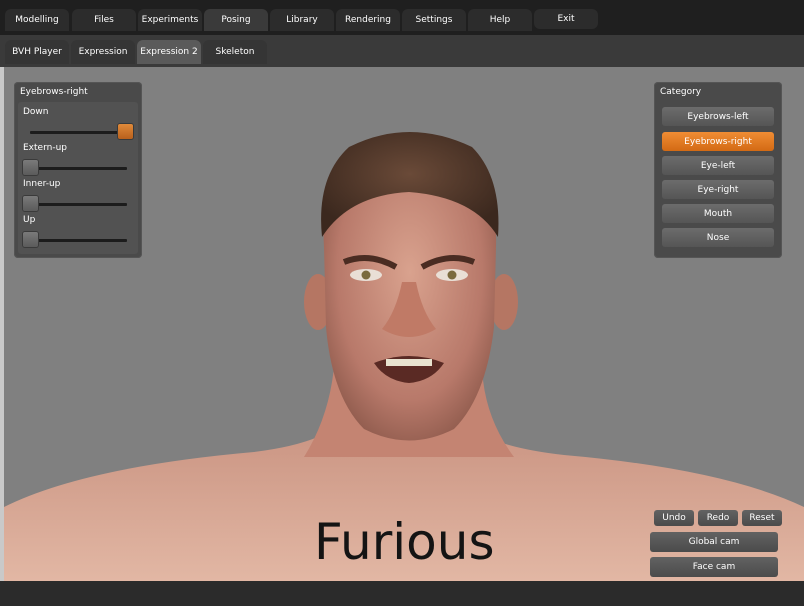 The width and height of the screenshot is (804, 606). What do you see at coordinates (169, 52) in the screenshot?
I see `tab-expression-2: Expression 2` at bounding box center [169, 52].